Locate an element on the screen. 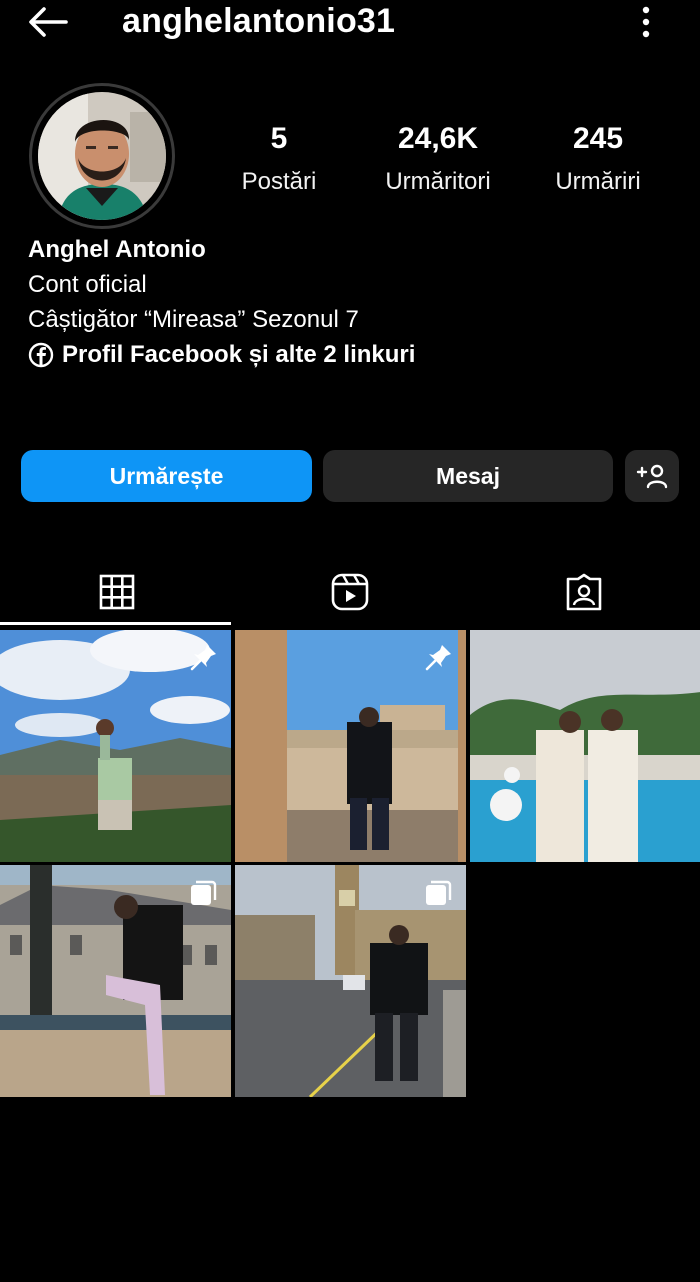  add-person-icon is located at coordinates (652, 476).